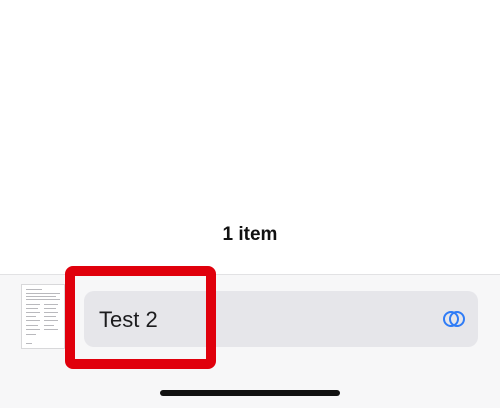 The width and height of the screenshot is (500, 408). I want to click on item-count-label: 1 item, so click(250, 234).